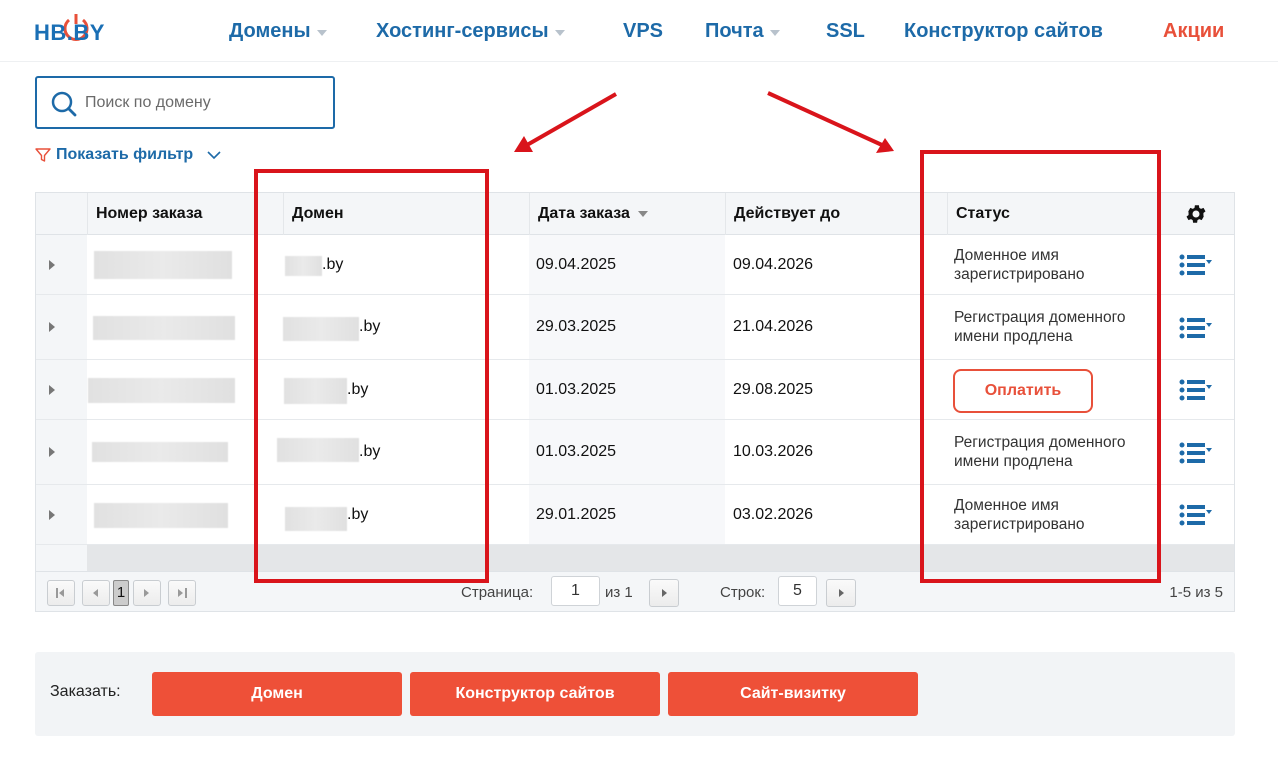 The height and width of the screenshot is (771, 1278). What do you see at coordinates (575, 591) in the screenshot?
I see `page-input: 1` at bounding box center [575, 591].